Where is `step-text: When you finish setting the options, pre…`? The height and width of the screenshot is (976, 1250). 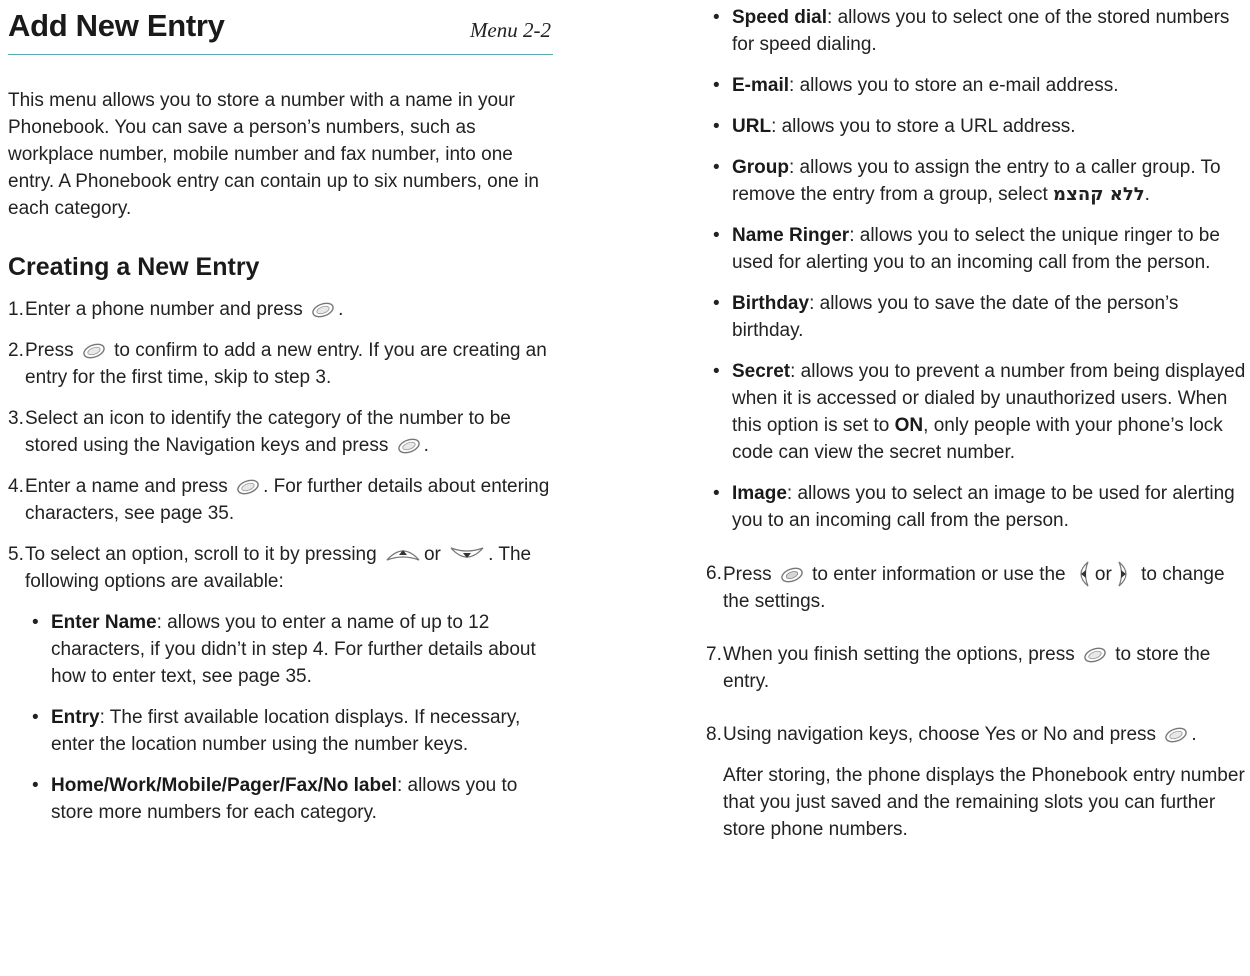
step-text: When you finish setting the options, pre… is located at coordinates (899, 654).